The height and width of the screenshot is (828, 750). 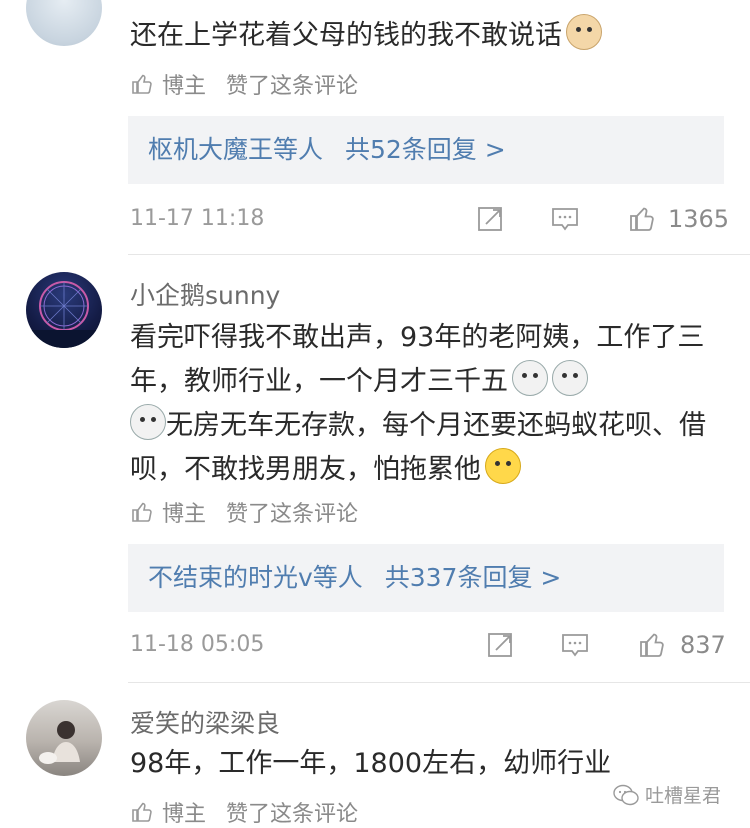 I want to click on watermark: 吐槽星君, so click(x=667, y=794).